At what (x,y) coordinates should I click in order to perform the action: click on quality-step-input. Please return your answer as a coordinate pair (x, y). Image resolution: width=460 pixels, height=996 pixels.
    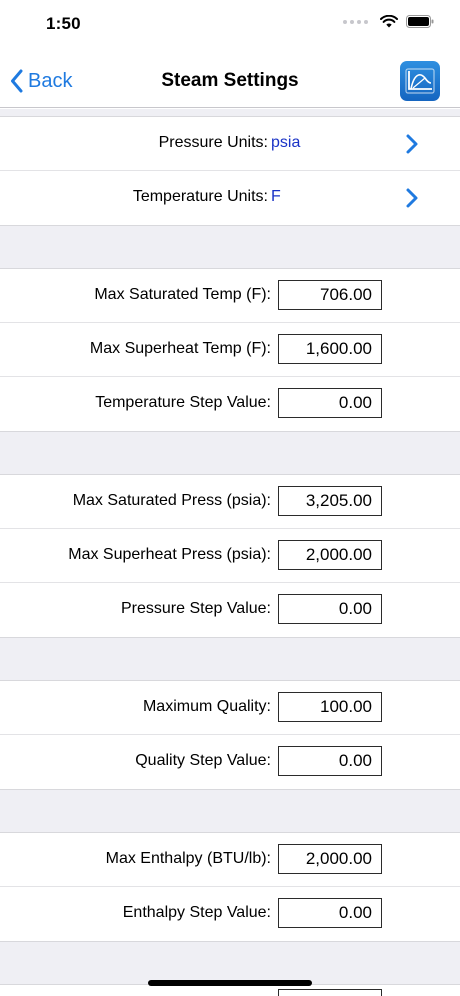
    Looking at the image, I should click on (330, 761).